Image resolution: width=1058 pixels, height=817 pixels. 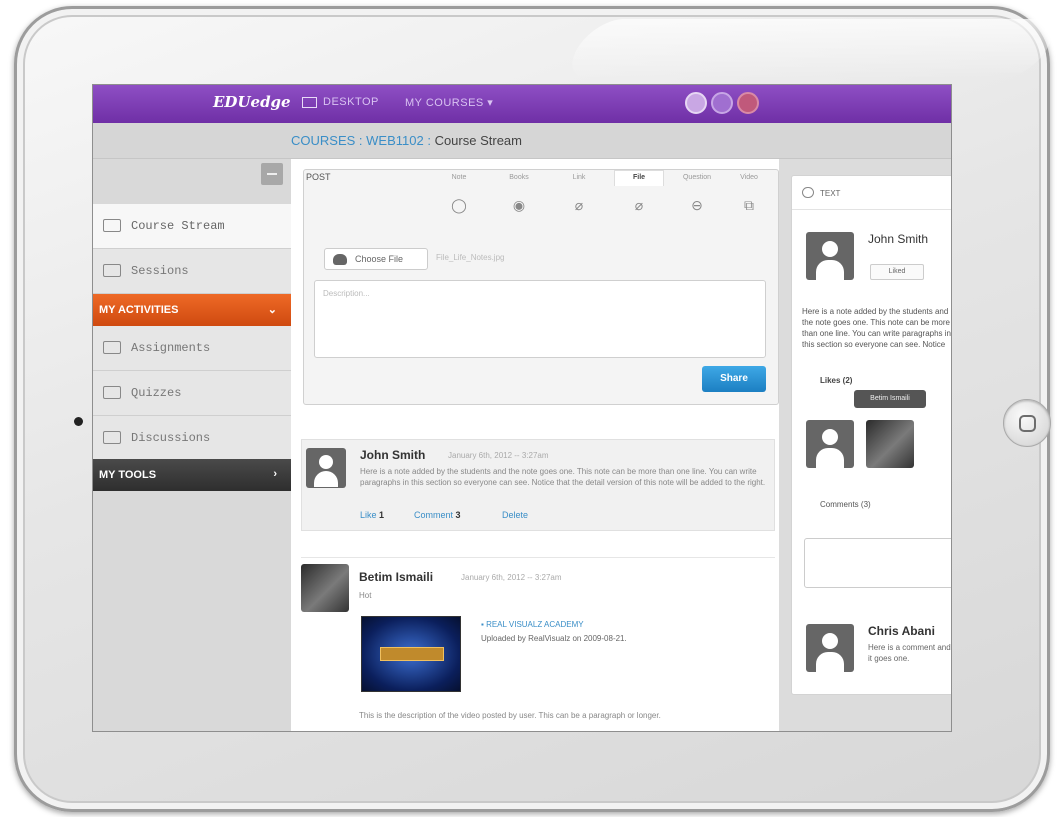 I want to click on choose-file-label: Choose File, so click(x=379, y=259).